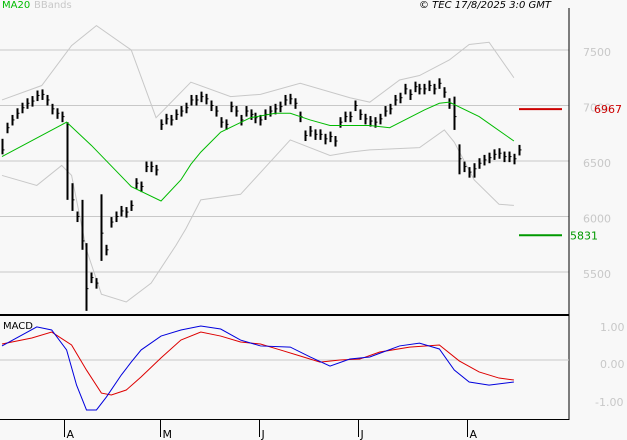  What do you see at coordinates (168, 434) in the screenshot?
I see `x-axis-label: M` at bounding box center [168, 434].